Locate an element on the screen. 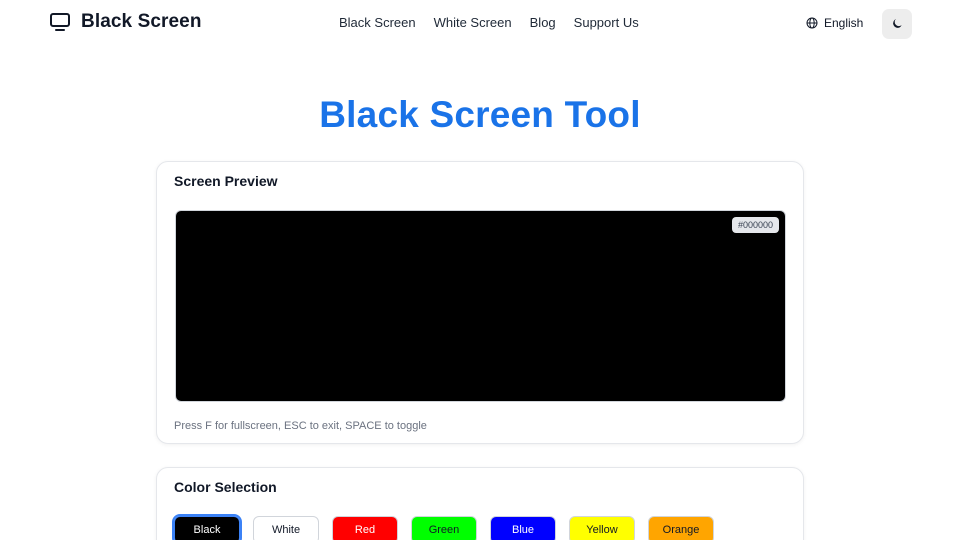 This screenshot has width=960, height=540. language-selector: English is located at coordinates (834, 23).